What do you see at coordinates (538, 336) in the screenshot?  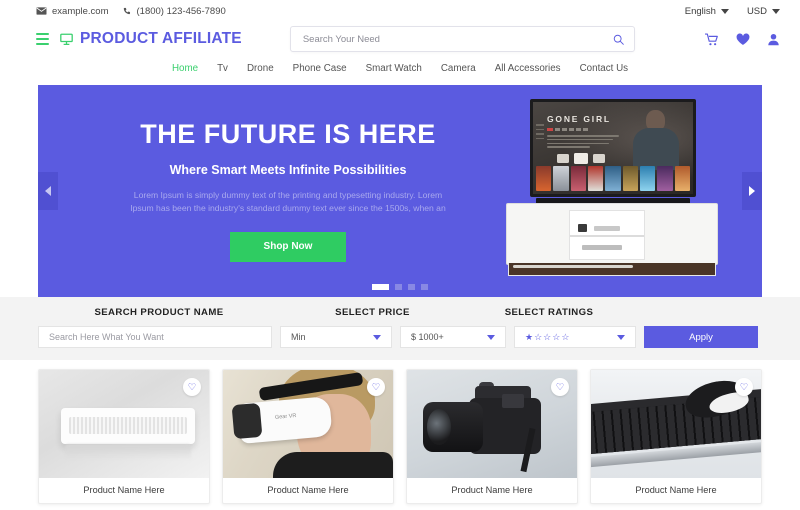 I see `star-empty-2: ☆` at bounding box center [538, 336].